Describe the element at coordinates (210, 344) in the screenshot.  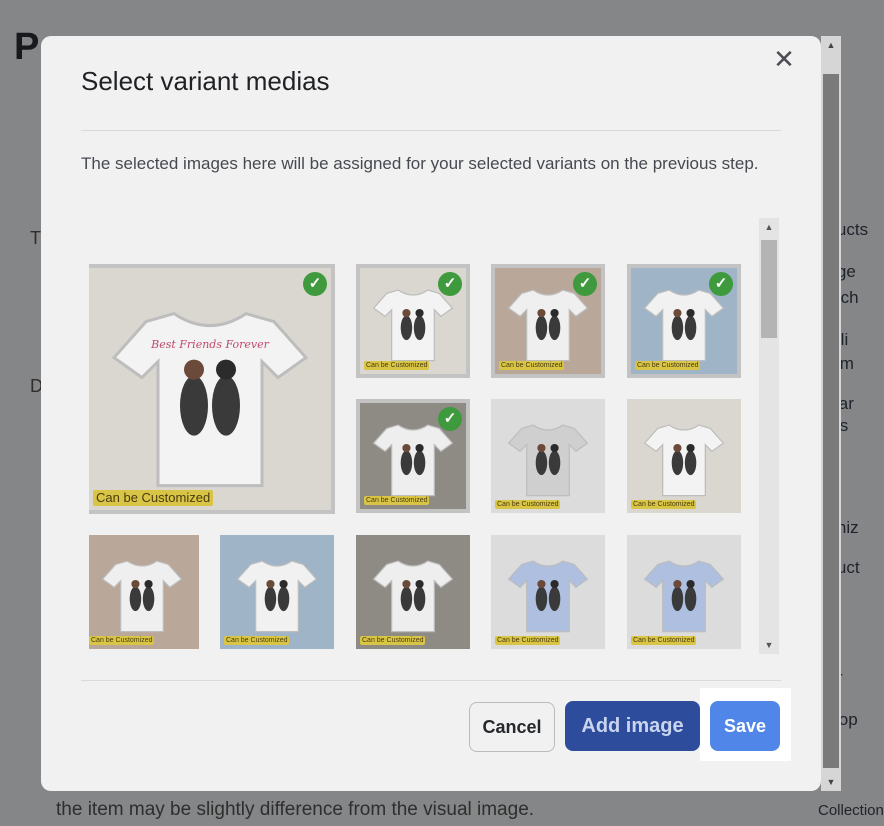
I see `shirt-caption: Best Friends Forever` at that location.